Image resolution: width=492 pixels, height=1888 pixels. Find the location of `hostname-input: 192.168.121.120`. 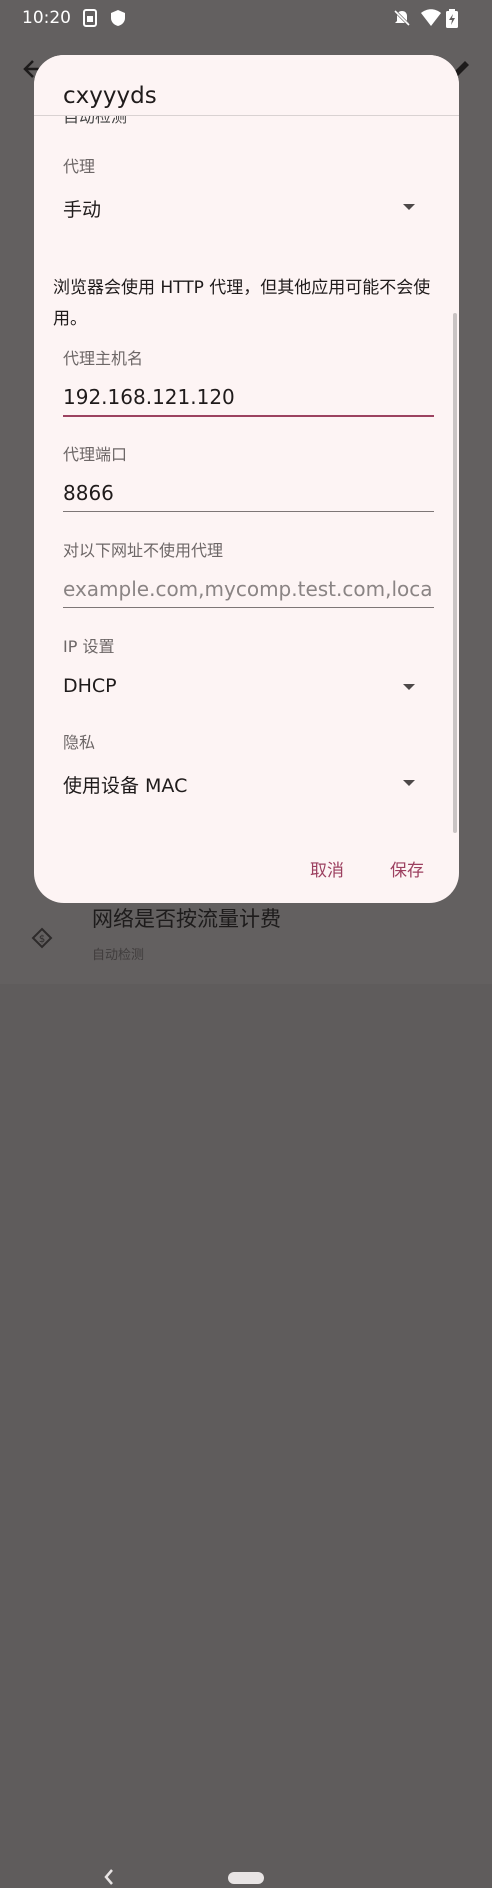

hostname-input: 192.168.121.120 is located at coordinates (248, 397).